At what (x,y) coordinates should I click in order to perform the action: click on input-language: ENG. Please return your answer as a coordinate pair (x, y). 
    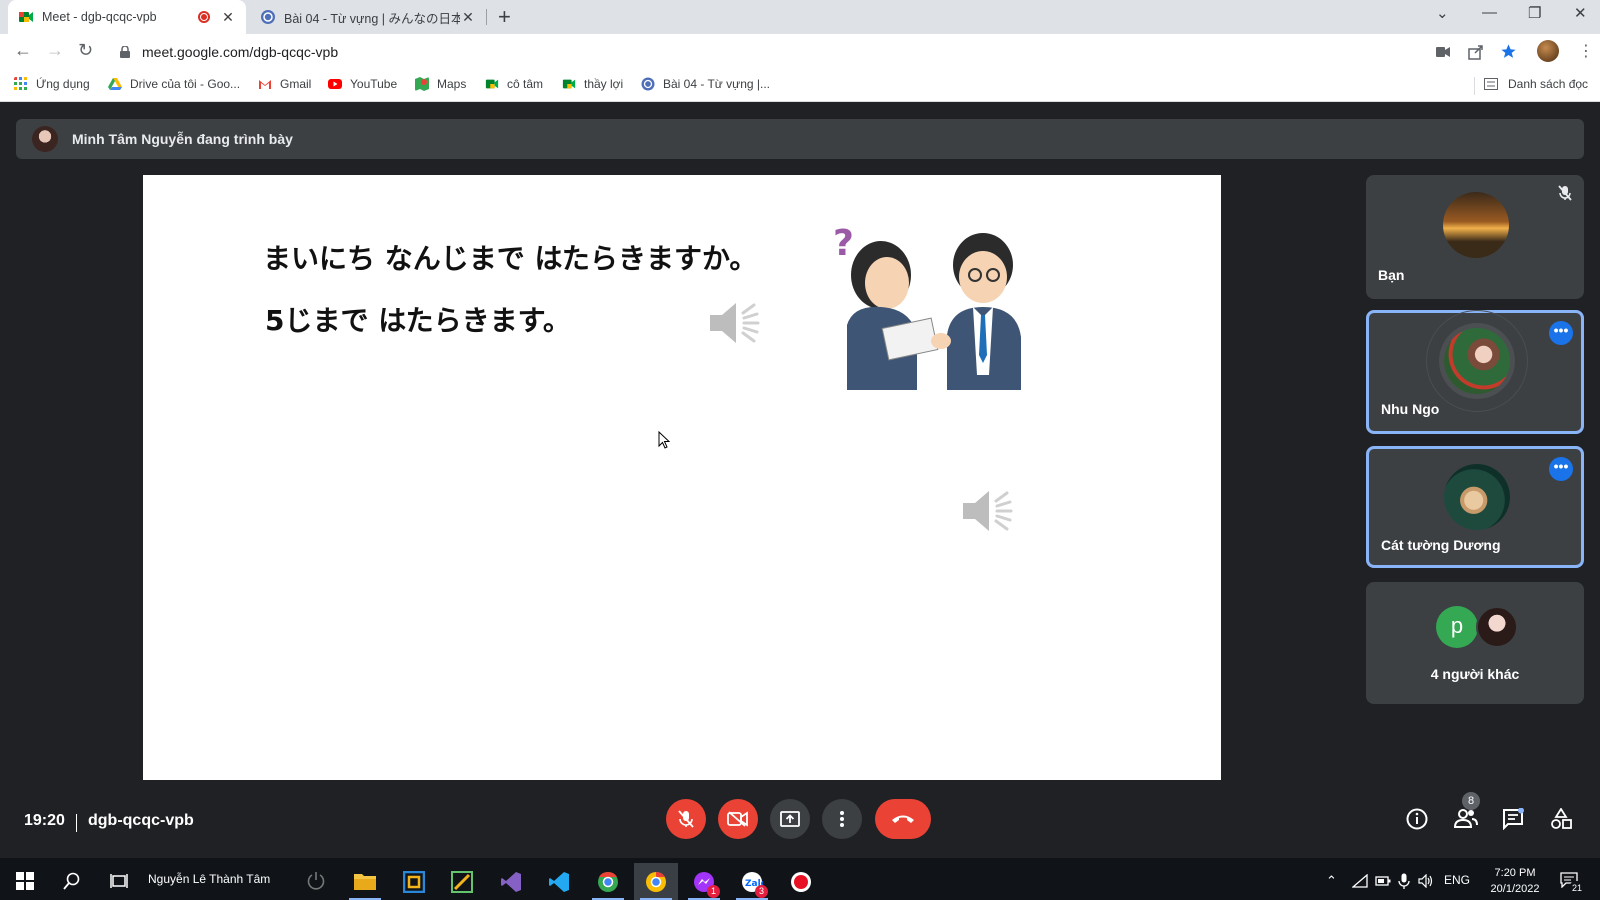
    Looking at the image, I should click on (1457, 880).